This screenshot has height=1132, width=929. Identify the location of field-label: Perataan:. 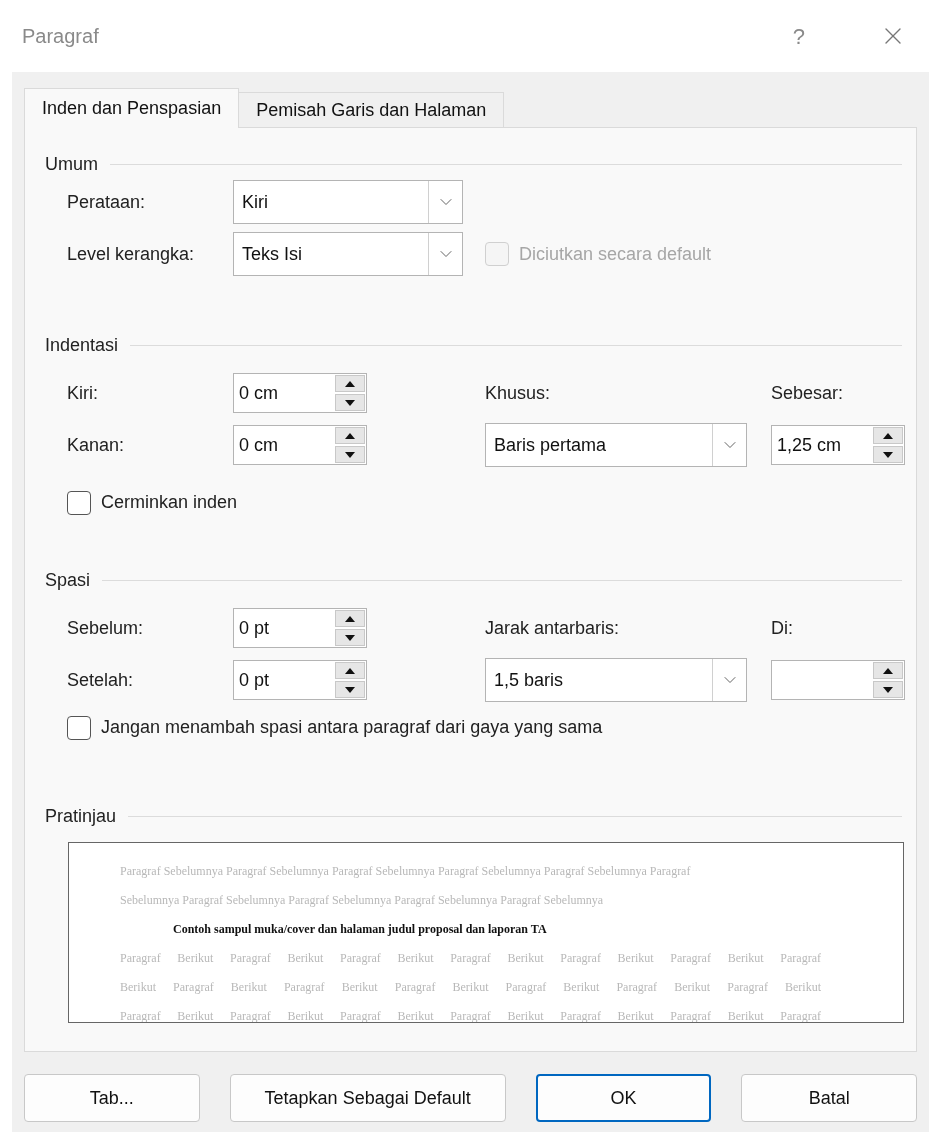
(106, 202).